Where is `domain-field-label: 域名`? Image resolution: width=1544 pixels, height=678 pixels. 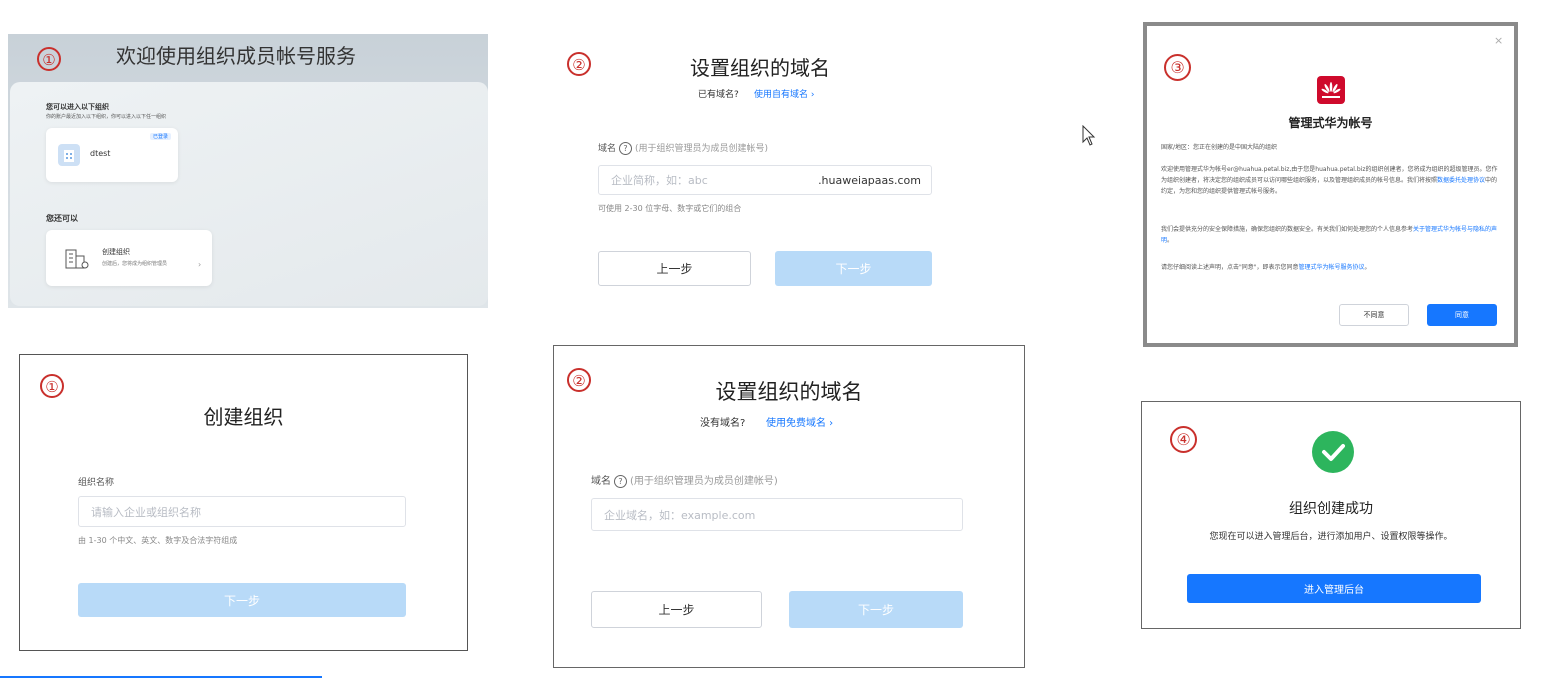
domain-field-label: 域名 is located at coordinates (607, 149).